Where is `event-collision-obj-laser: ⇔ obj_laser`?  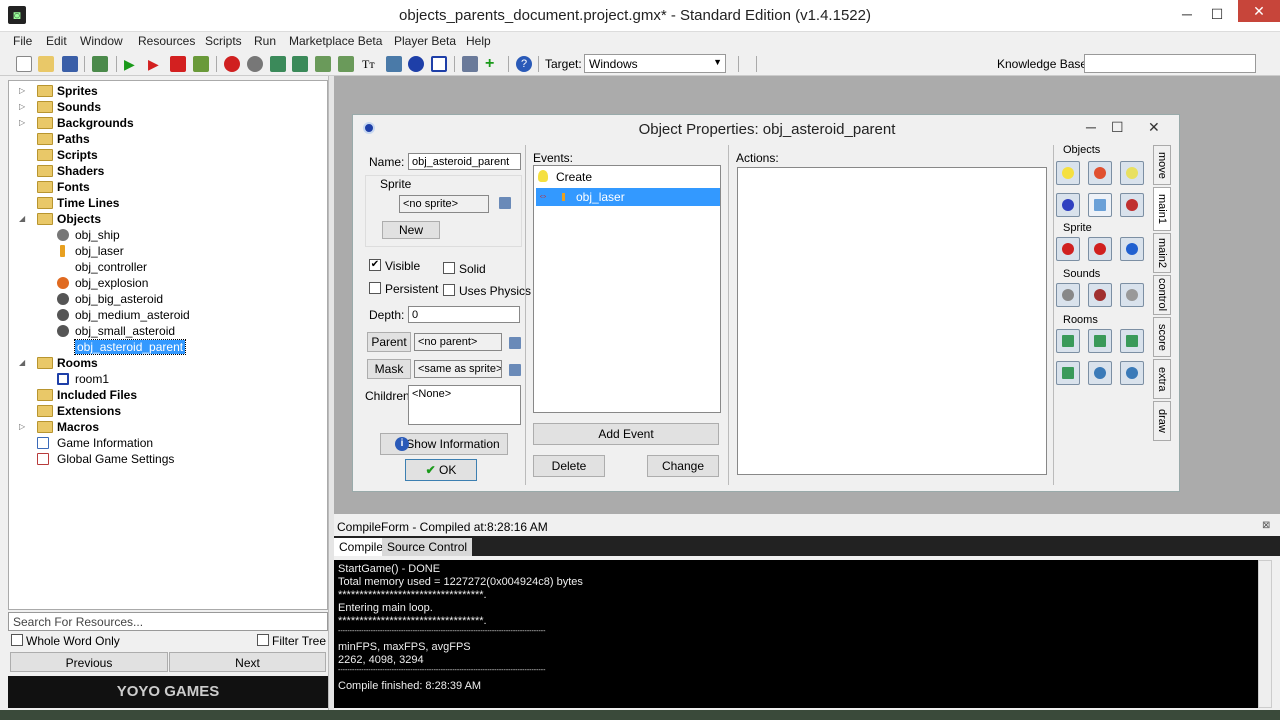
event-collision-obj-laser: ⇔ obj_laser is located at coordinates (628, 197).